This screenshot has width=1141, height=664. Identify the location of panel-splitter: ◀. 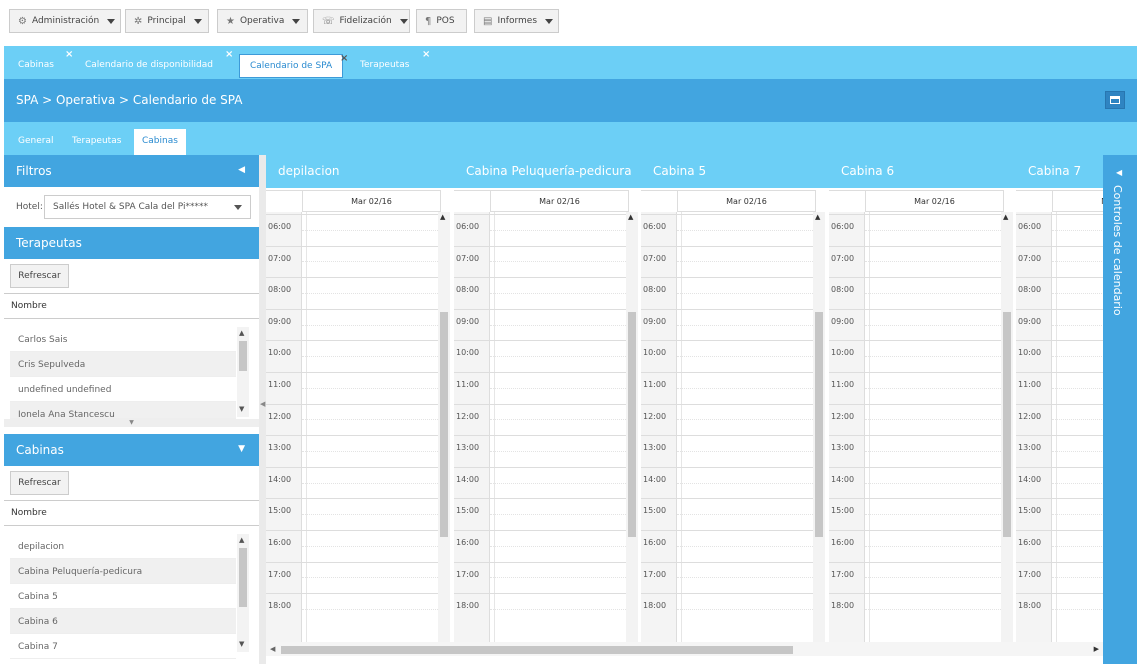
(262, 409).